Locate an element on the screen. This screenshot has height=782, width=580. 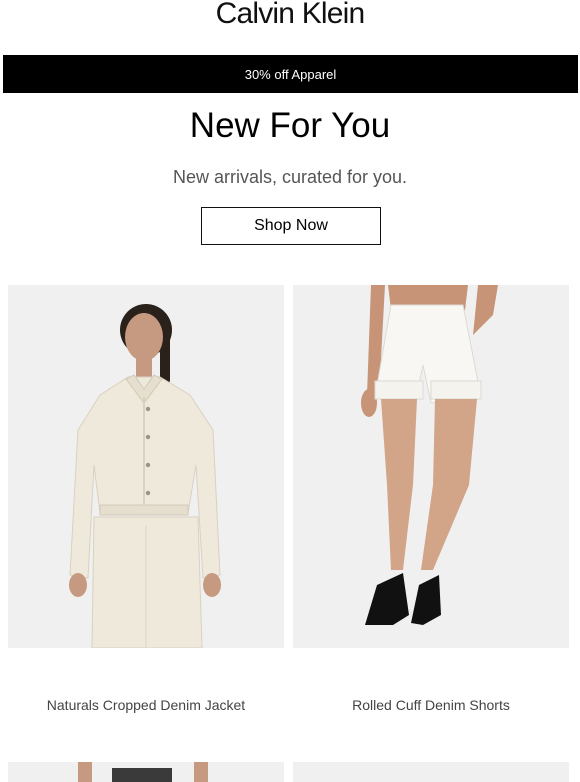
promo-text: 30% off Apparel is located at coordinates (290, 74).